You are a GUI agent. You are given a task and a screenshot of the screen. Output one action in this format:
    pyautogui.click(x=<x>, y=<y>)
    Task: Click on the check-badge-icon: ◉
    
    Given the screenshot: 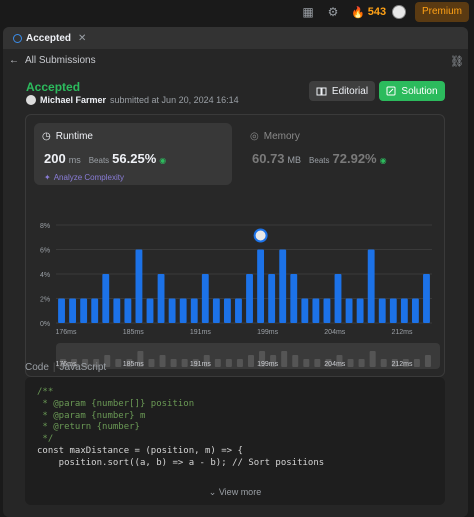 What is the action you would take?
    pyautogui.click(x=163, y=160)
    